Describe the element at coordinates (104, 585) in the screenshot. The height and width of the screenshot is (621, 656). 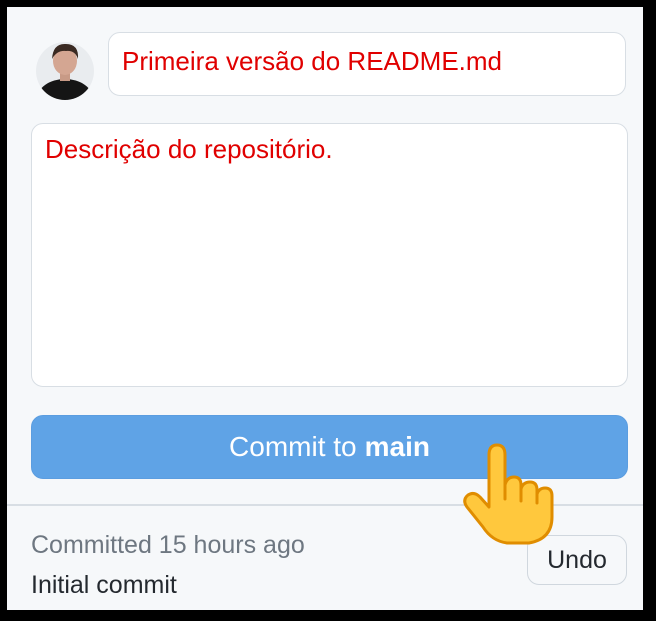
I see `last-commit-message: Initial commit` at that location.